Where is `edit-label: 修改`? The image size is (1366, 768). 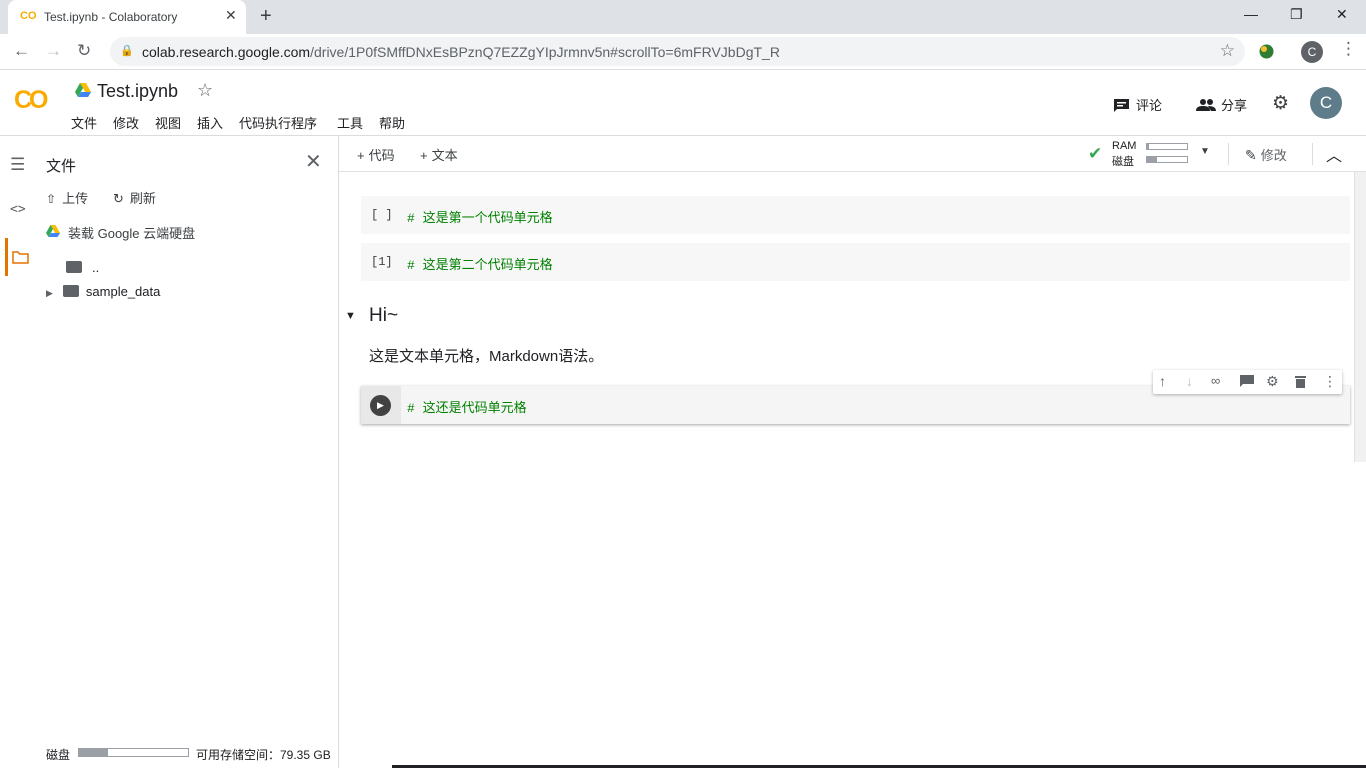 edit-label: 修改 is located at coordinates (1273, 155).